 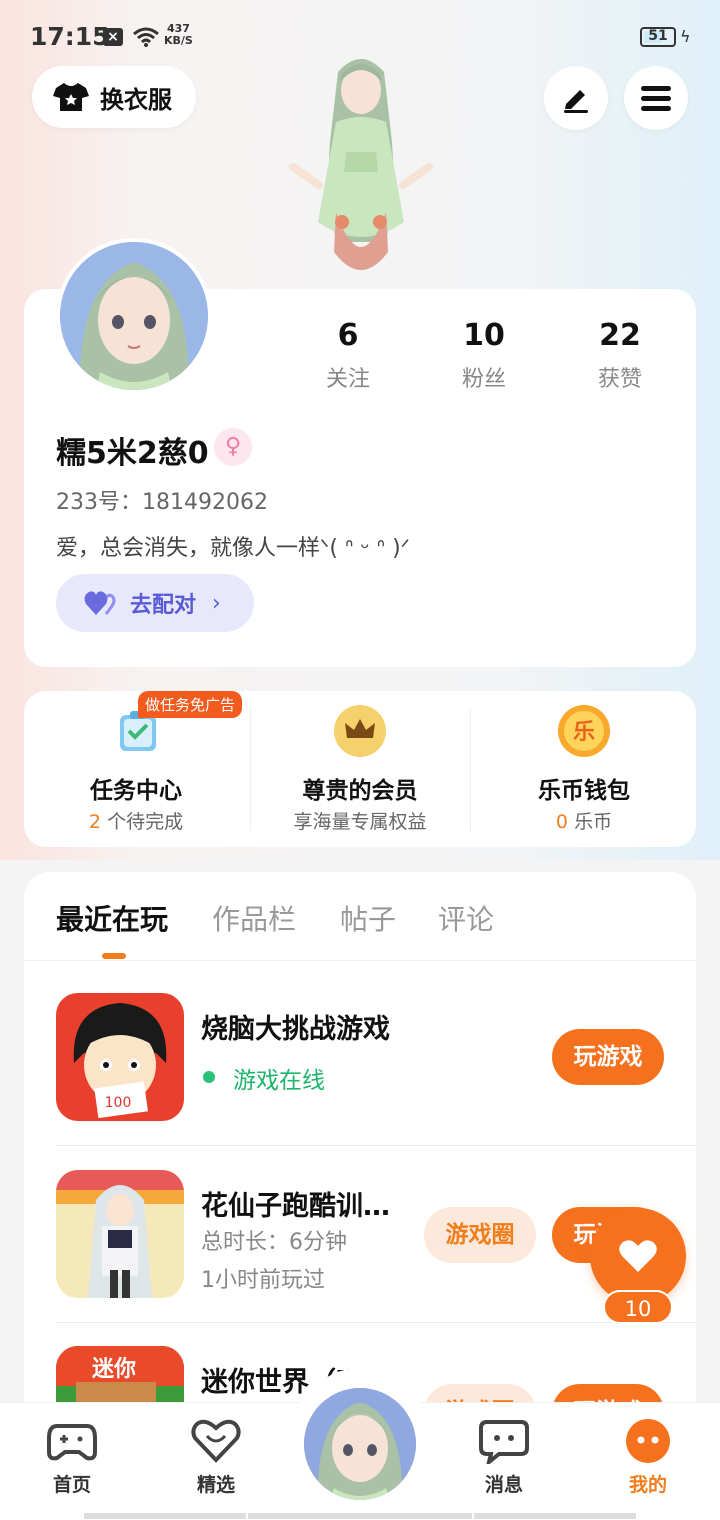 I want to click on game-circle-button: 游戏圈, so click(x=480, y=1235).